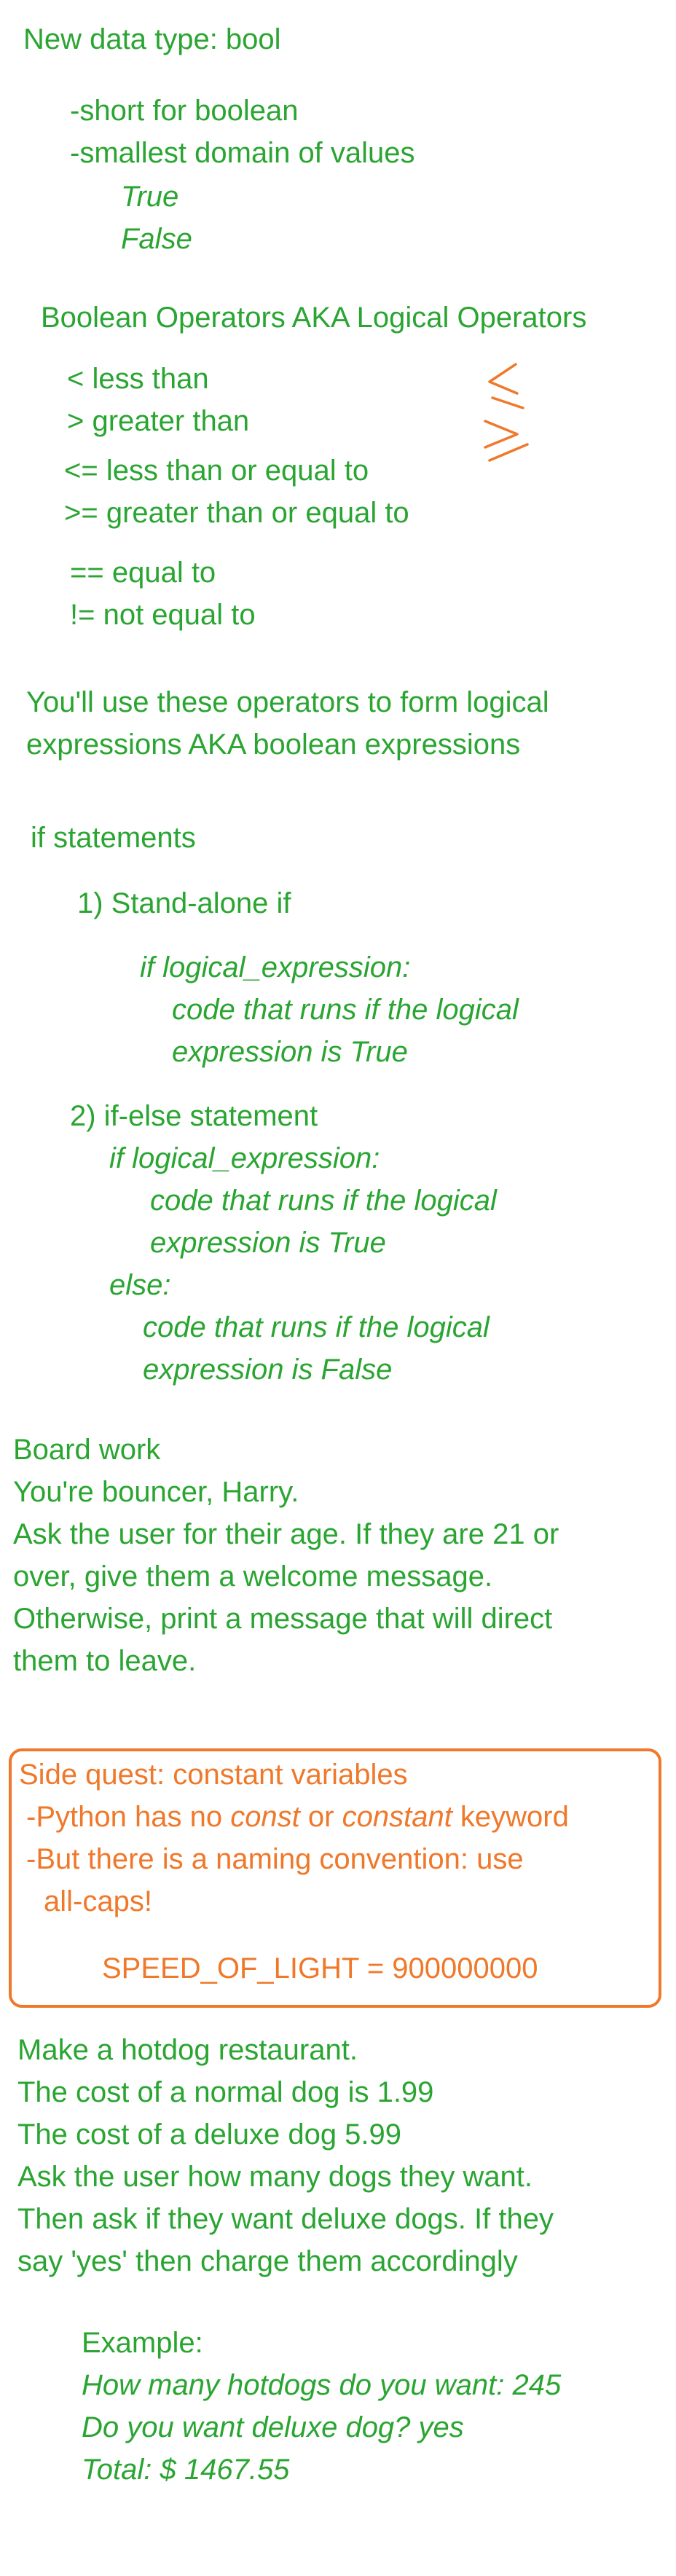 Image resolution: width=676 pixels, height=2576 pixels. Describe the element at coordinates (275, 1859) in the screenshot. I see `side-quest-line-2: -But there is a naming convention: use` at that location.